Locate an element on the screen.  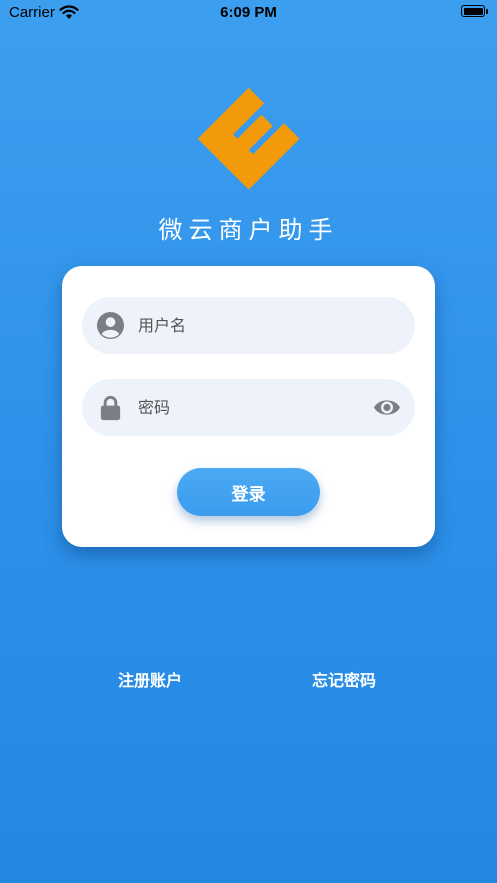
username-input is located at coordinates (248, 325).